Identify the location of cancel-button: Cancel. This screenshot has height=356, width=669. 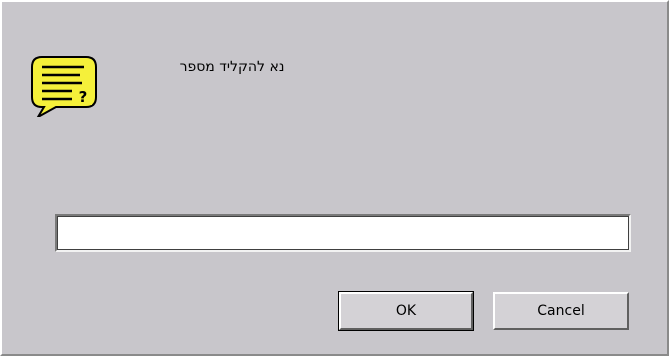
(561, 311).